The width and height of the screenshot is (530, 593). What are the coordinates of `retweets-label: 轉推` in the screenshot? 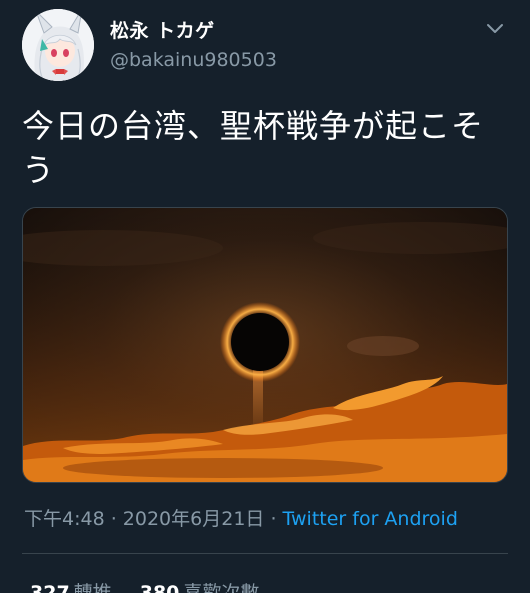 It's located at (92, 587).